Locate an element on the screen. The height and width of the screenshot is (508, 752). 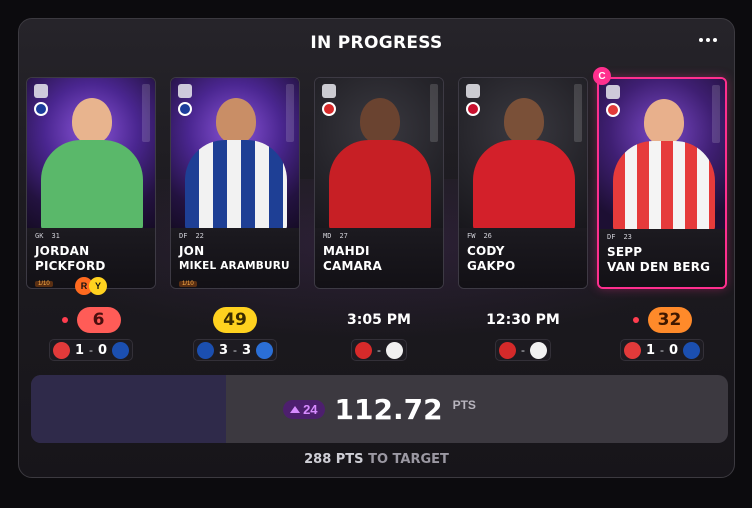
rennes-crest-icon is located at coordinates (363, 350).